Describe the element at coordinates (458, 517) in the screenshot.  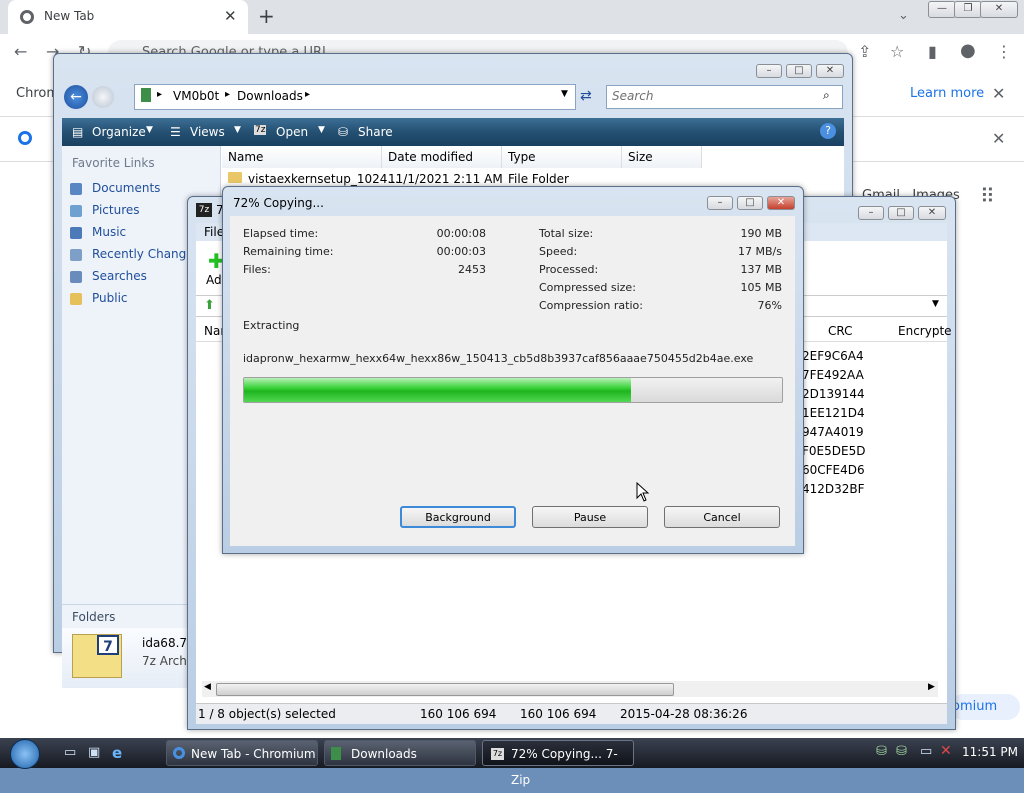
I see `background-button: Background` at that location.